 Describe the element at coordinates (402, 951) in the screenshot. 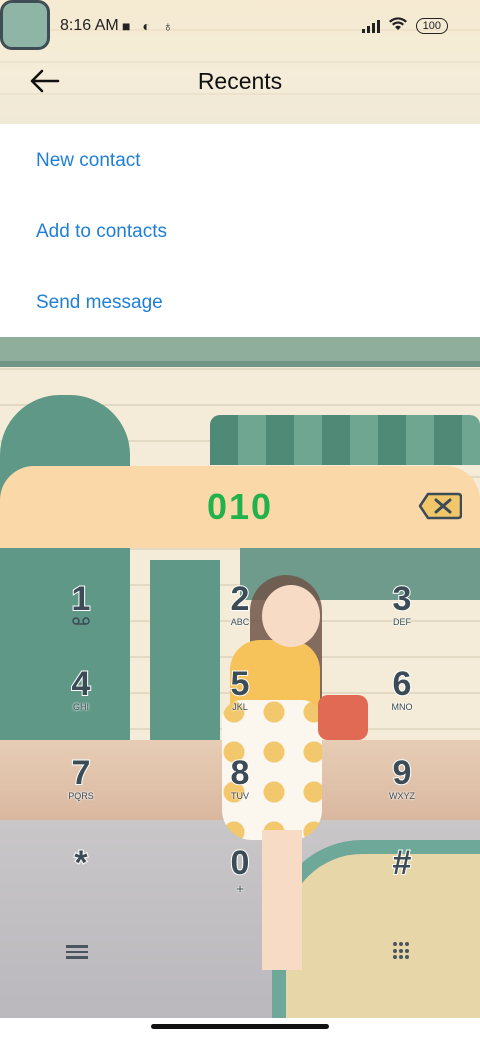

I see `dialpad-icon` at that location.